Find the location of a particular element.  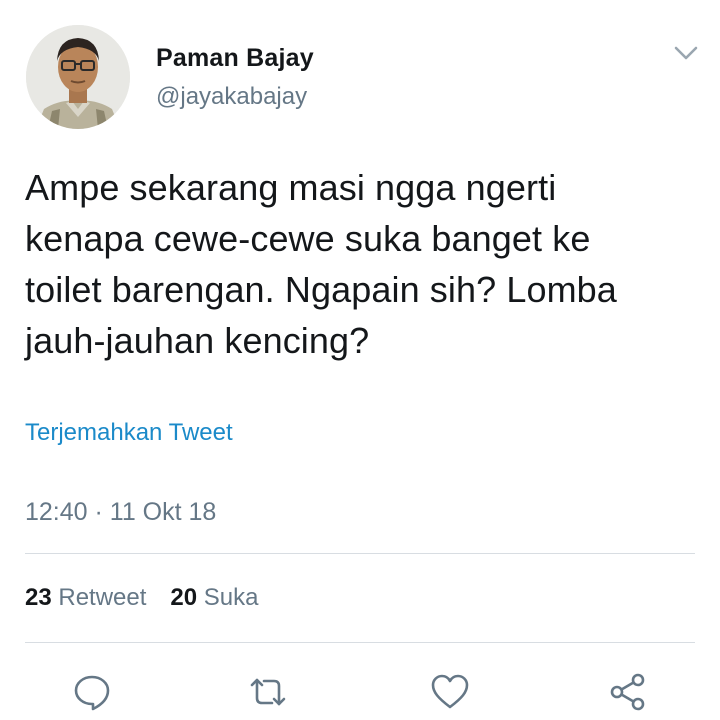

likes-label: Suka is located at coordinates (231, 597).